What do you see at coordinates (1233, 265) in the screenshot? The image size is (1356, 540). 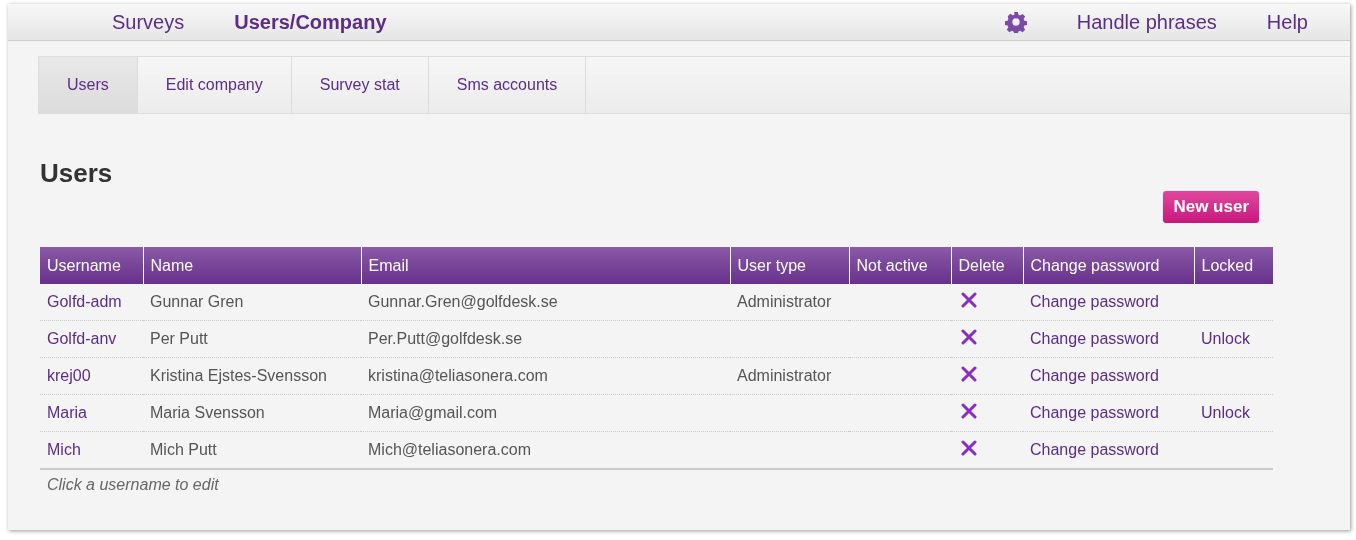 I see `column-header: Locked` at bounding box center [1233, 265].